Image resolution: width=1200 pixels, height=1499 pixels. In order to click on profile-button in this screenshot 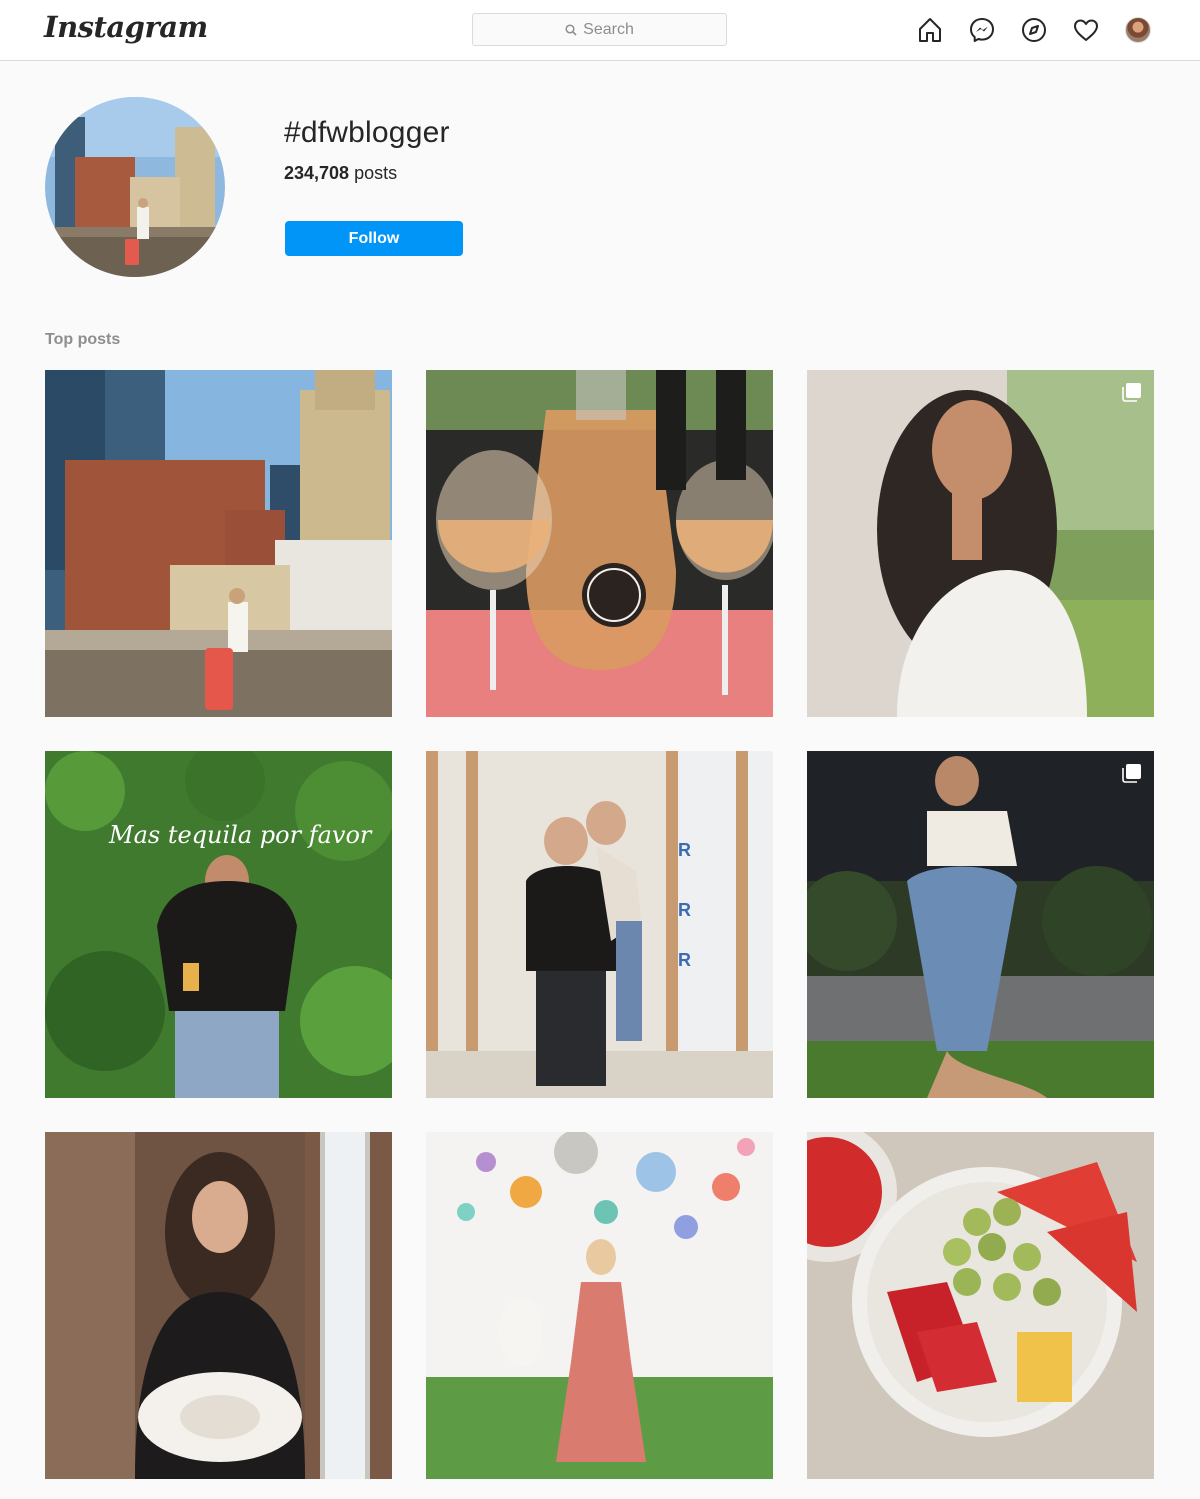, I will do `click(1138, 30)`.